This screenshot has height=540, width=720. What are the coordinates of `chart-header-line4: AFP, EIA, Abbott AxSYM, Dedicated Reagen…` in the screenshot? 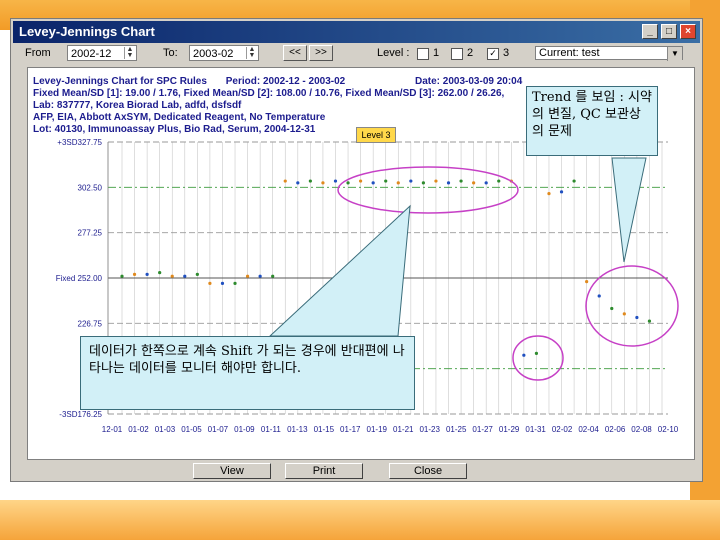 It's located at (179, 117).